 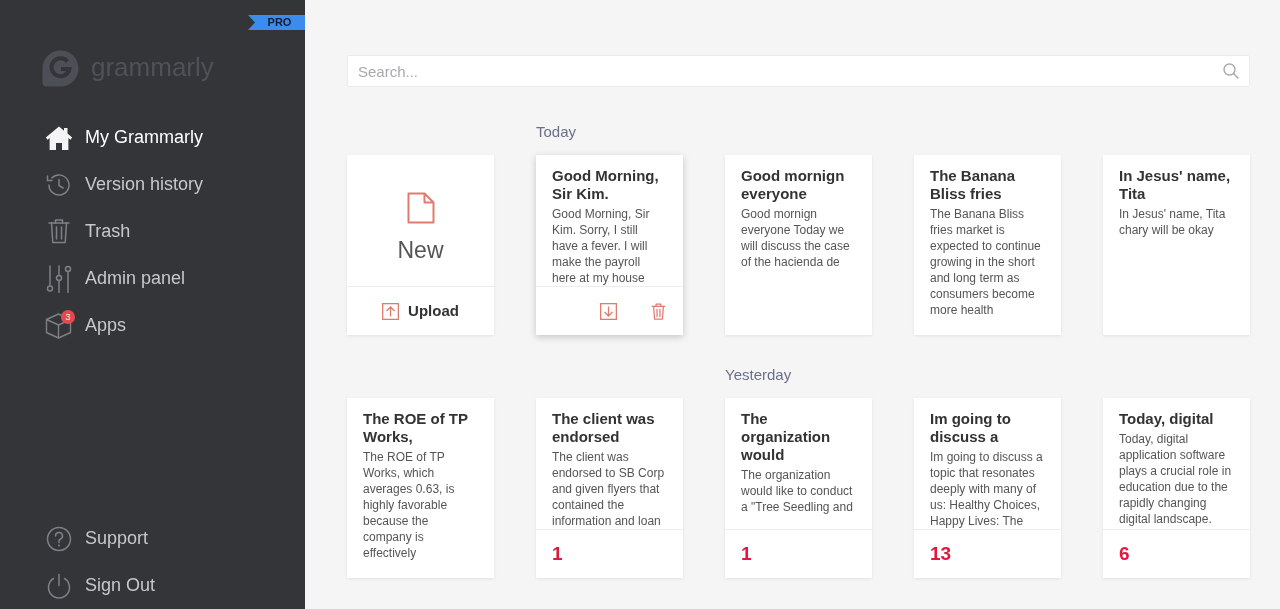 I want to click on document-card: The Banana Bliss fries The Banana Bliss fries market is expected to continue growing in the short and long term as consumers become more health, so click(x=987, y=245).